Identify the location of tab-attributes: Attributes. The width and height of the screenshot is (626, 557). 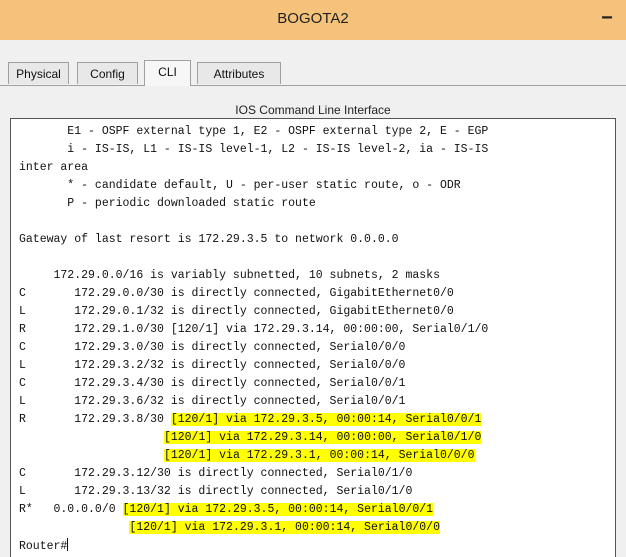
(239, 73).